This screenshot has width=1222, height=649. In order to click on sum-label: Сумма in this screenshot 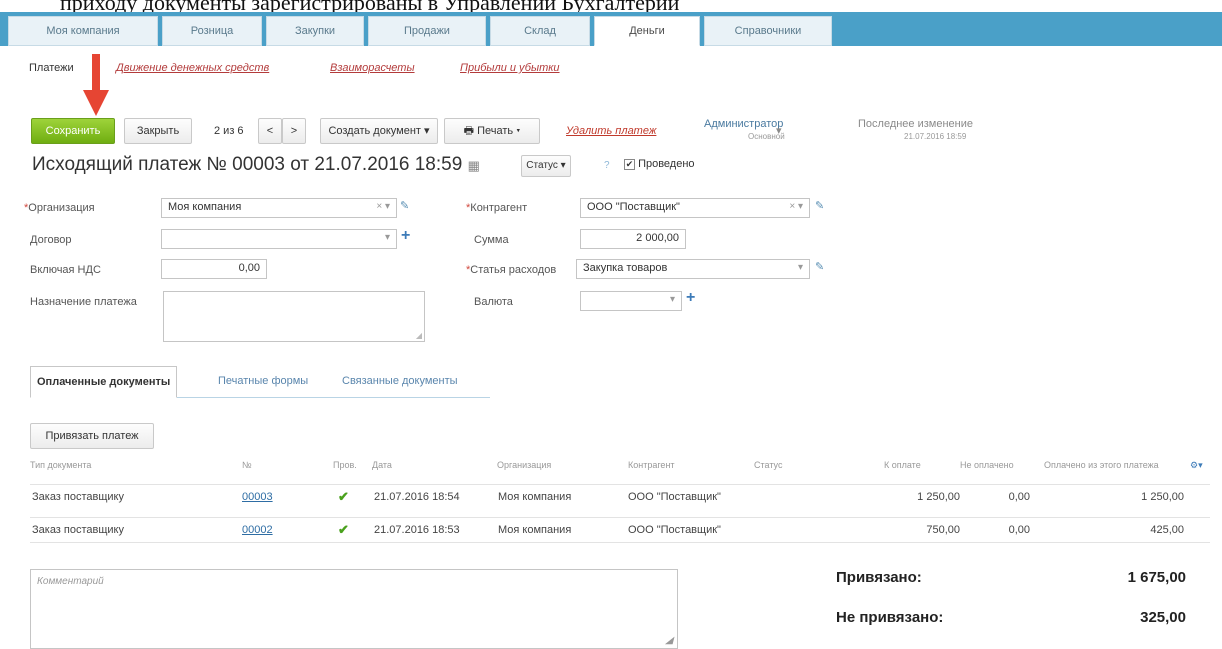, I will do `click(491, 240)`.